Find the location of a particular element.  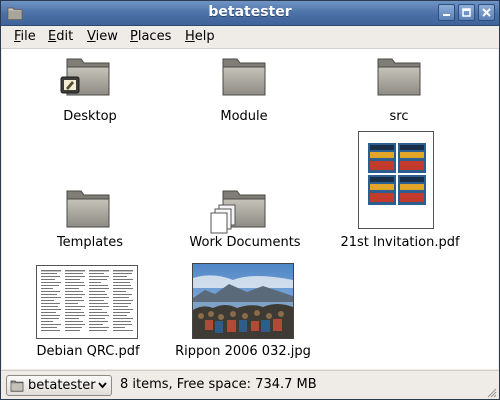

file-item-21st-invitation: 21st Invitation.pdf is located at coordinates (400, 193).